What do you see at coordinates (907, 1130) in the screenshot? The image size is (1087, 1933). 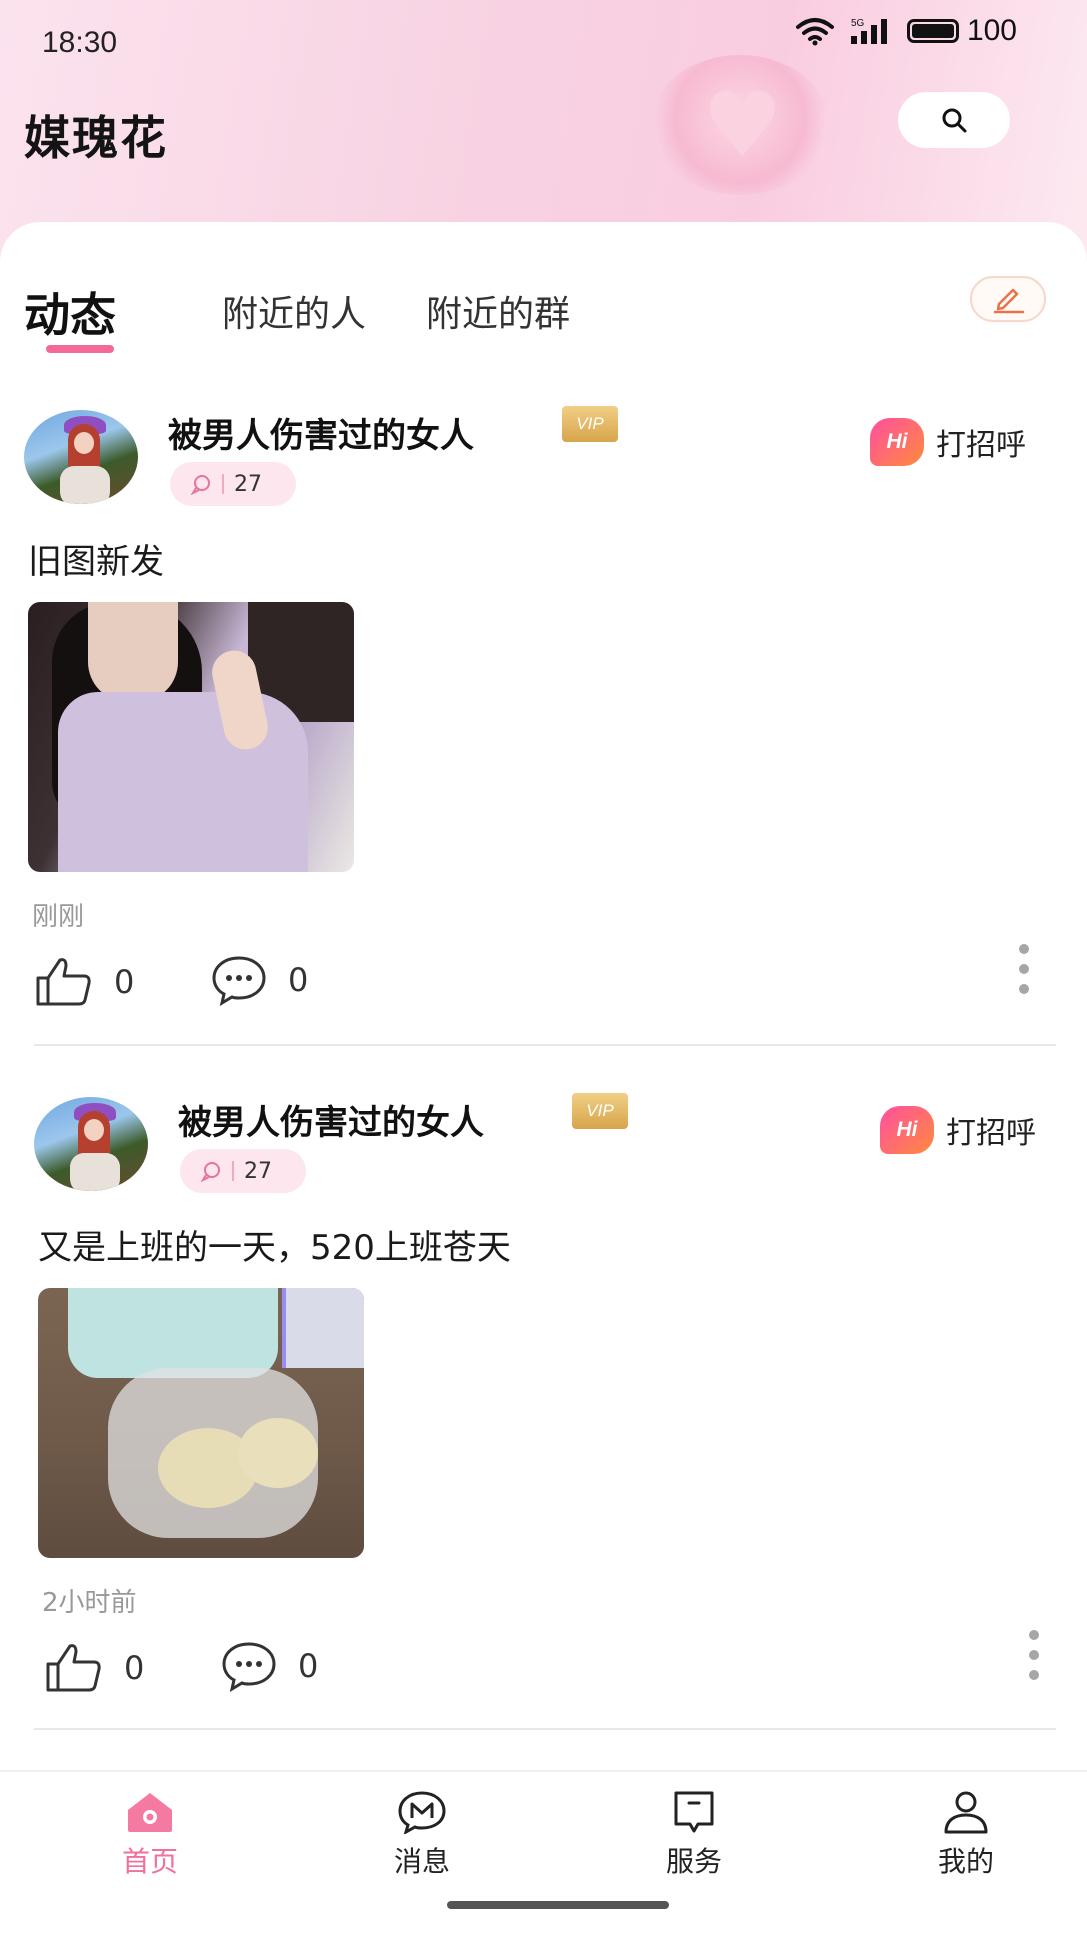 I see `hi-icon: Hi` at bounding box center [907, 1130].